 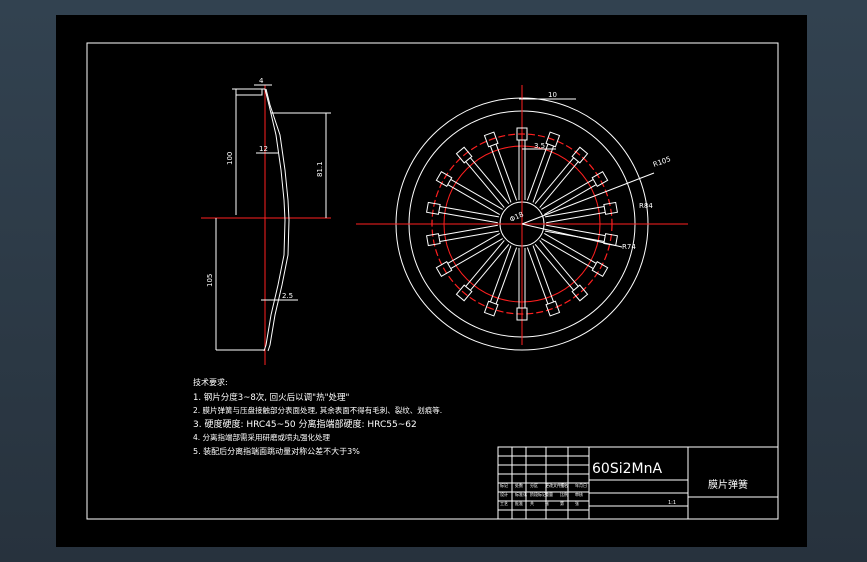 I want to click on tech-line-2: 2. 膜片弹簧与压盘接触部分表面处理, 其余表面不得有毛刺、裂纹、划痕等., so click(x=317, y=410).